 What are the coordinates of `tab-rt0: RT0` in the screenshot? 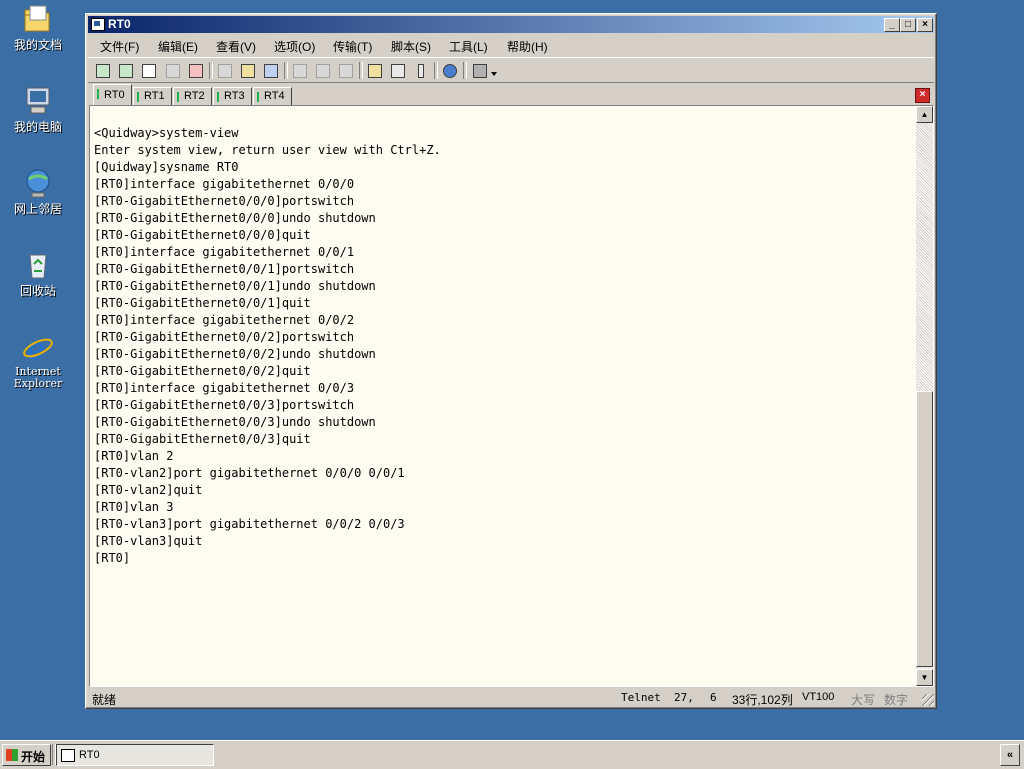 It's located at (112, 94).